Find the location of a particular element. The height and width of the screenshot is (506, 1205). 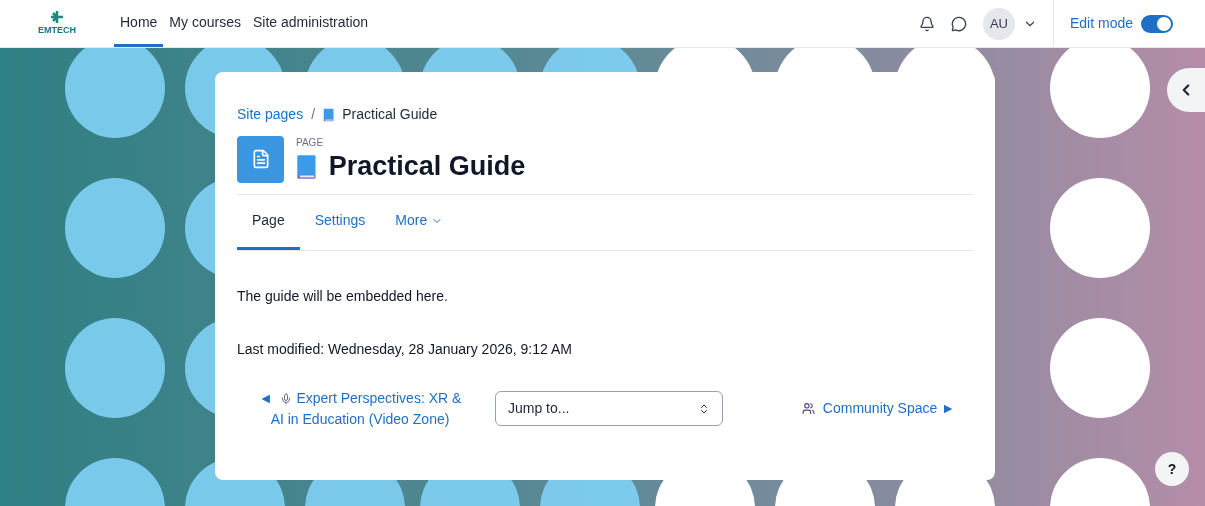

messages-icon is located at coordinates (958, 23).